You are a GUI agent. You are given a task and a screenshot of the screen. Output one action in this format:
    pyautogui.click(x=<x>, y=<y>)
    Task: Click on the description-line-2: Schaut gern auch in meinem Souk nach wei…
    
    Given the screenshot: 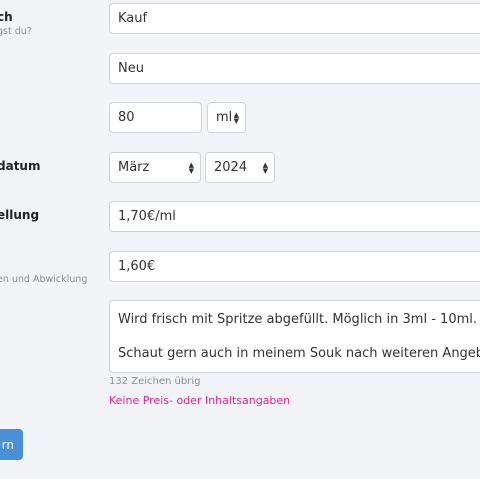 What is the action you would take?
    pyautogui.click(x=299, y=353)
    